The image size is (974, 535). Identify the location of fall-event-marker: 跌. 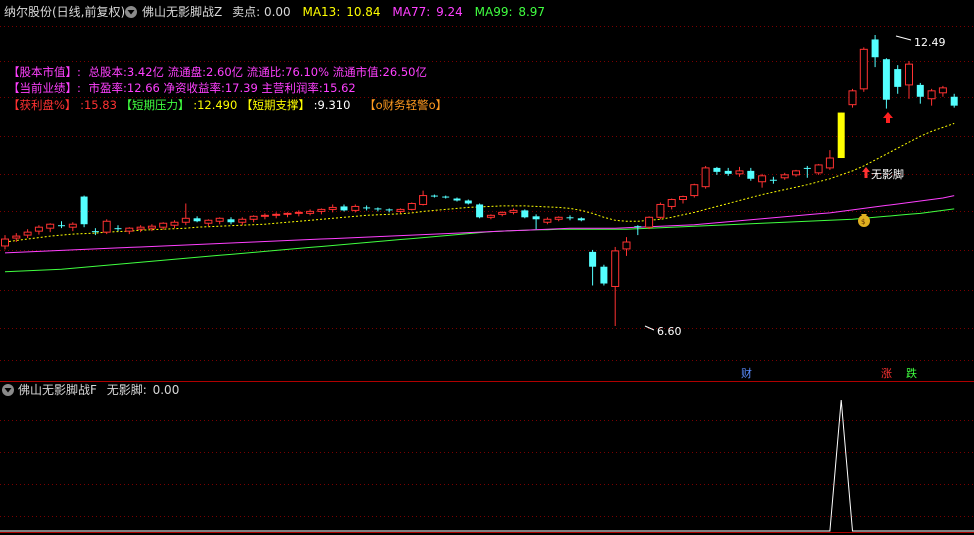
(911, 373).